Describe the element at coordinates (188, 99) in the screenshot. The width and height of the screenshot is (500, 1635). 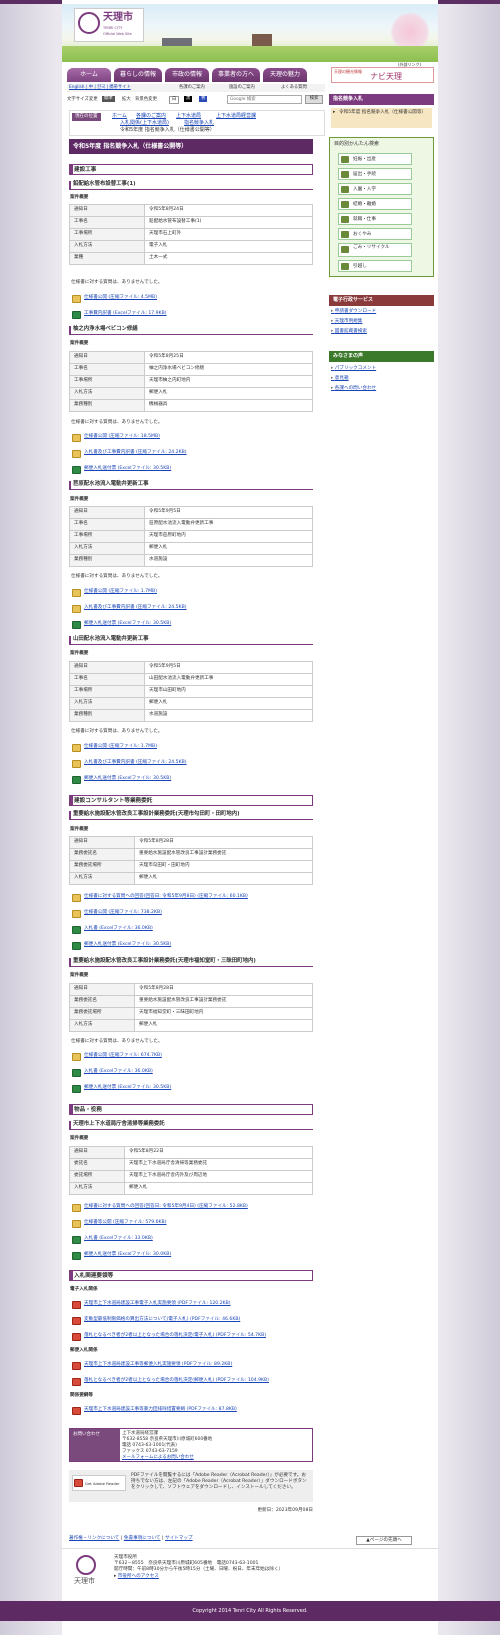
I see `bg-black-button: 黒` at that location.